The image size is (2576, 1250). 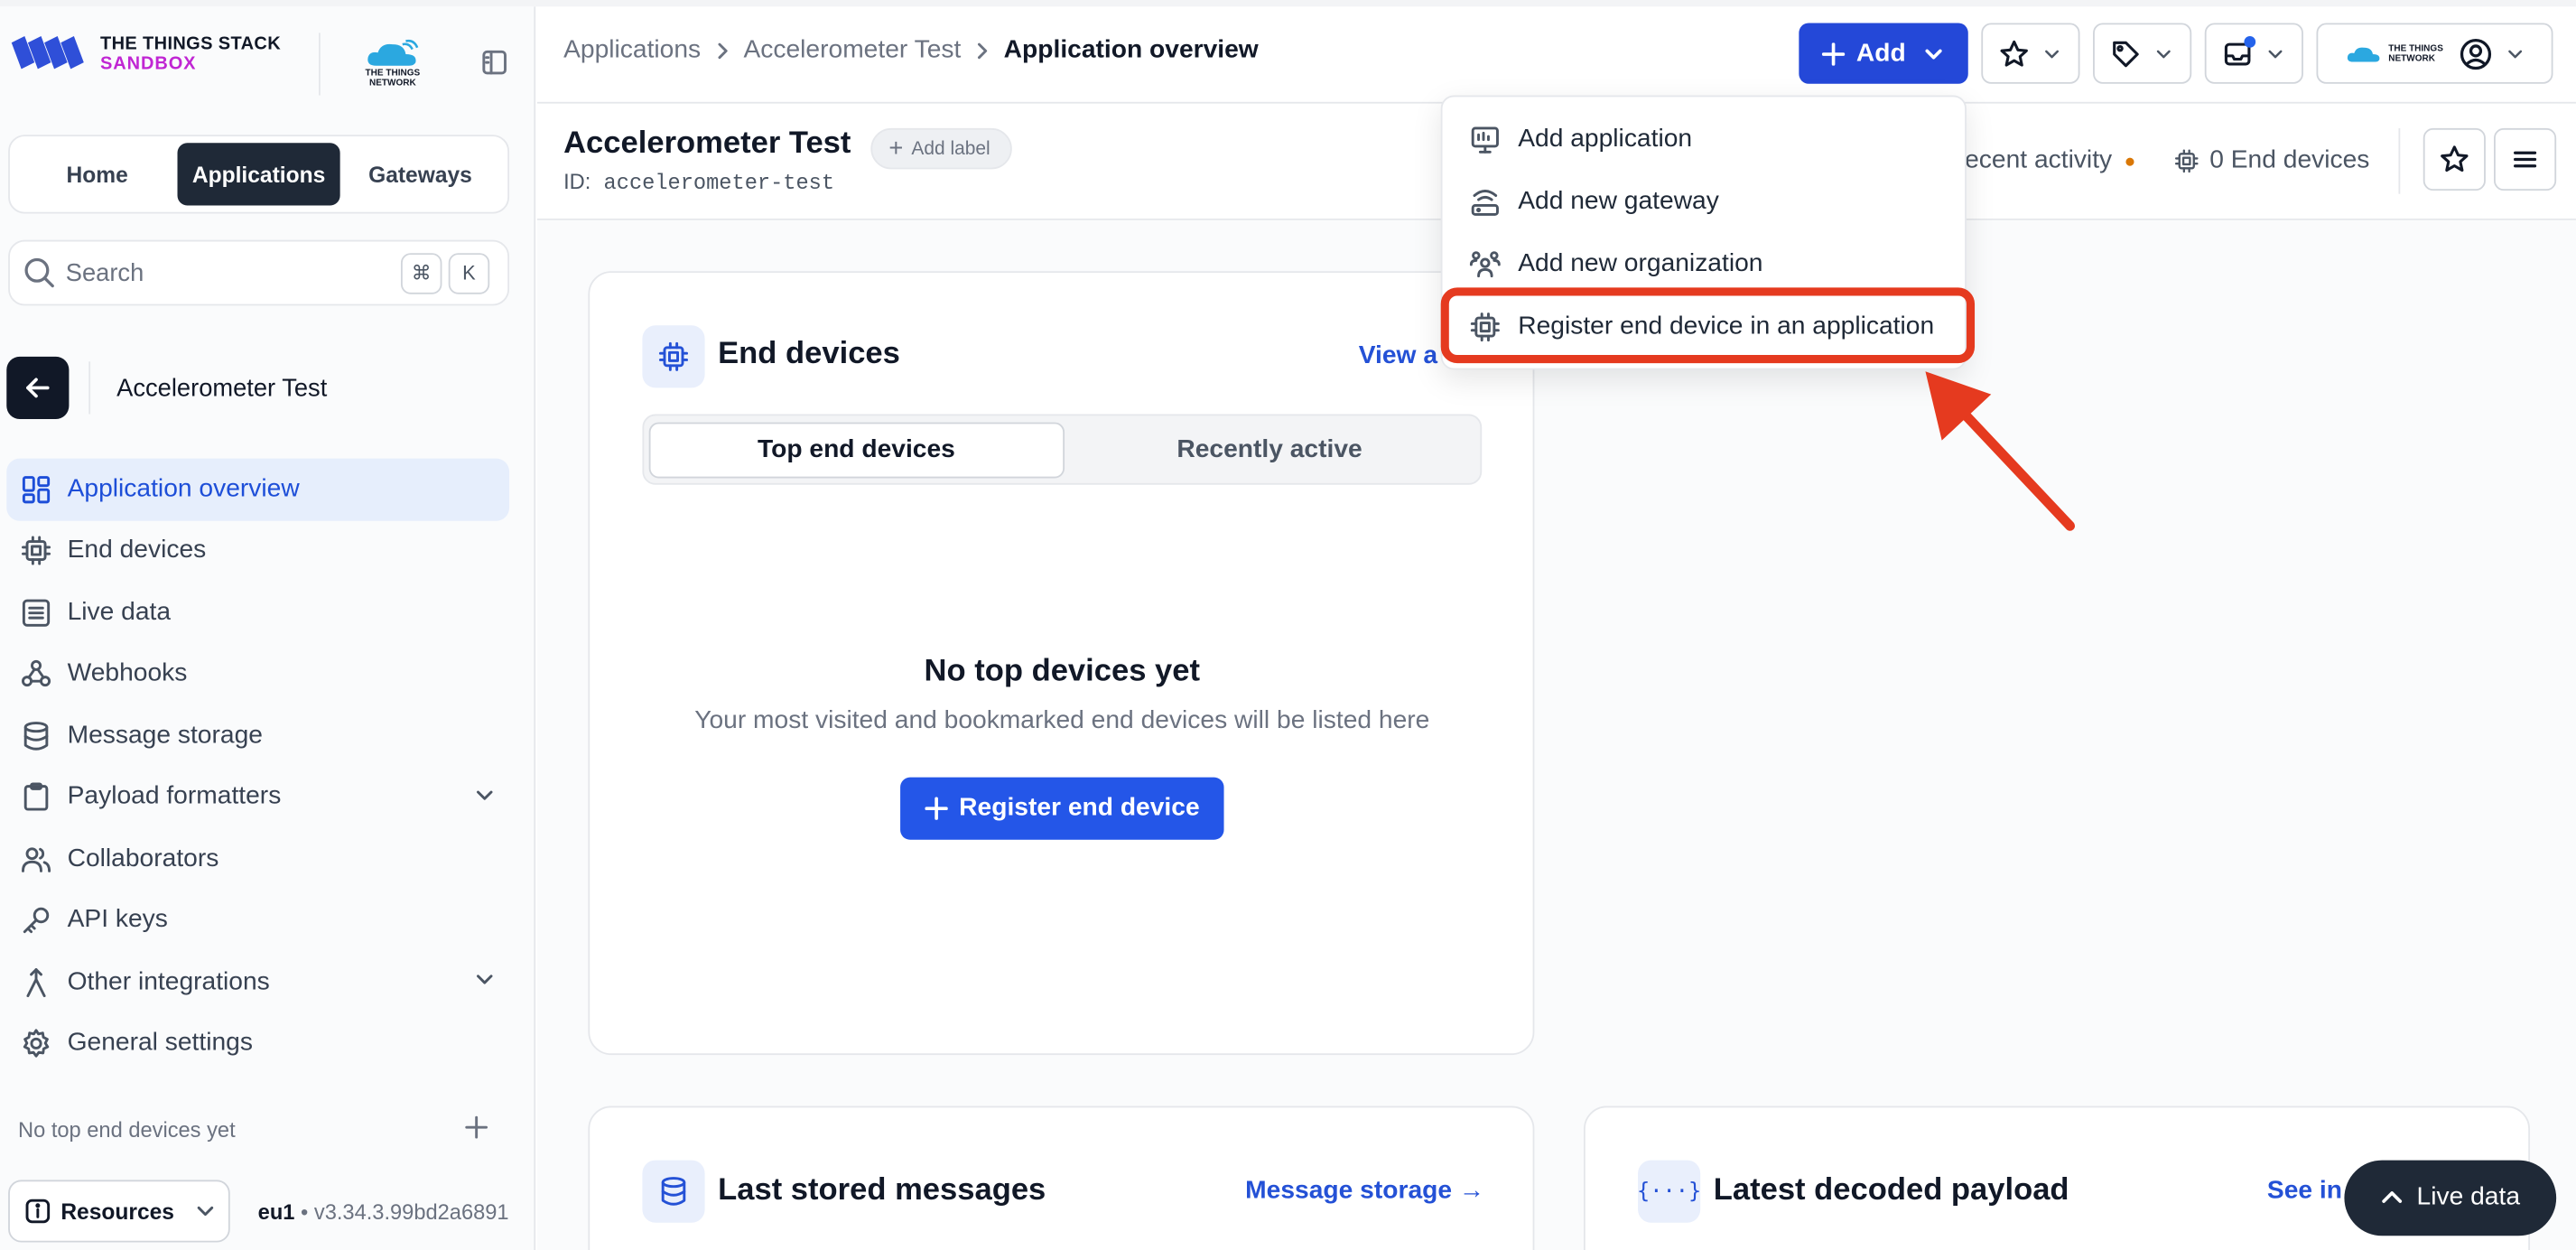 I want to click on plus-icon: +, so click(x=896, y=149).